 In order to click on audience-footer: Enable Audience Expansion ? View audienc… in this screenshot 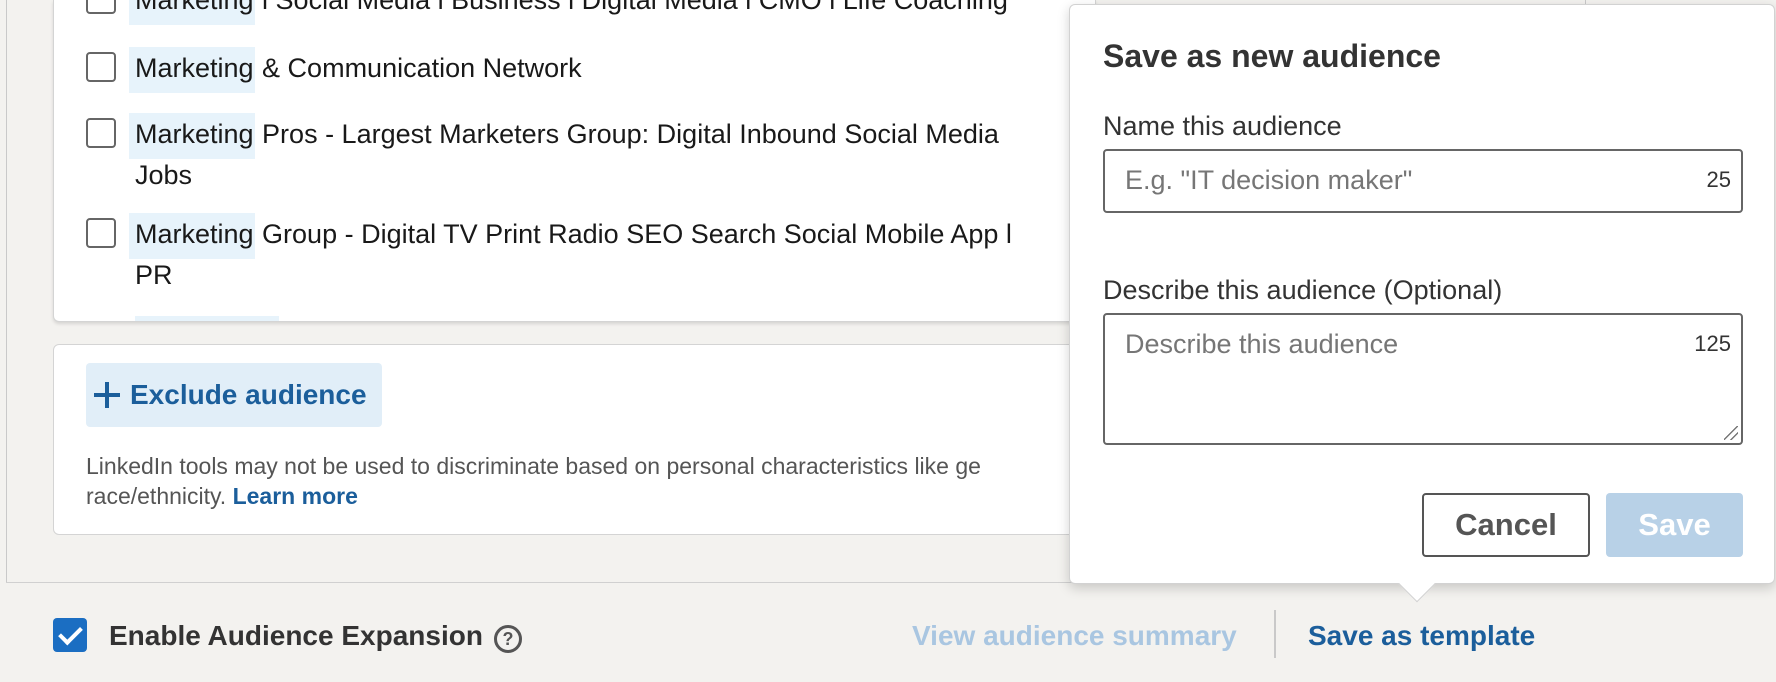, I will do `click(796, 632)`.